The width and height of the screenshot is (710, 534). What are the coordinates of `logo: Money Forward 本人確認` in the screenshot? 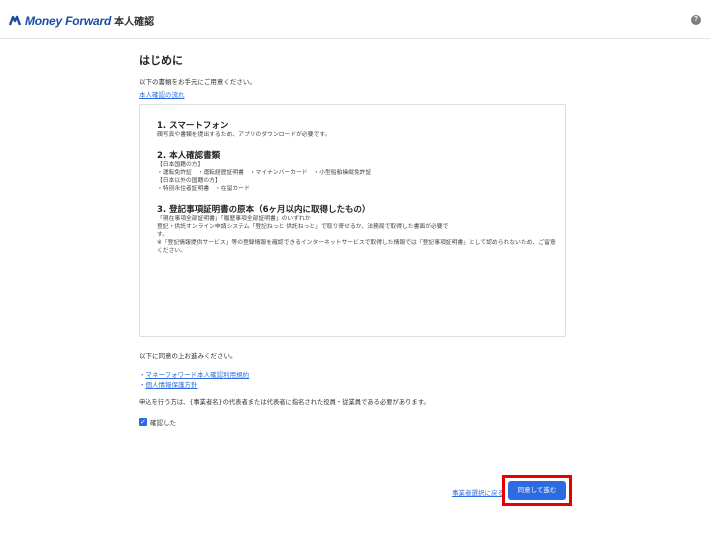 It's located at (81, 20).